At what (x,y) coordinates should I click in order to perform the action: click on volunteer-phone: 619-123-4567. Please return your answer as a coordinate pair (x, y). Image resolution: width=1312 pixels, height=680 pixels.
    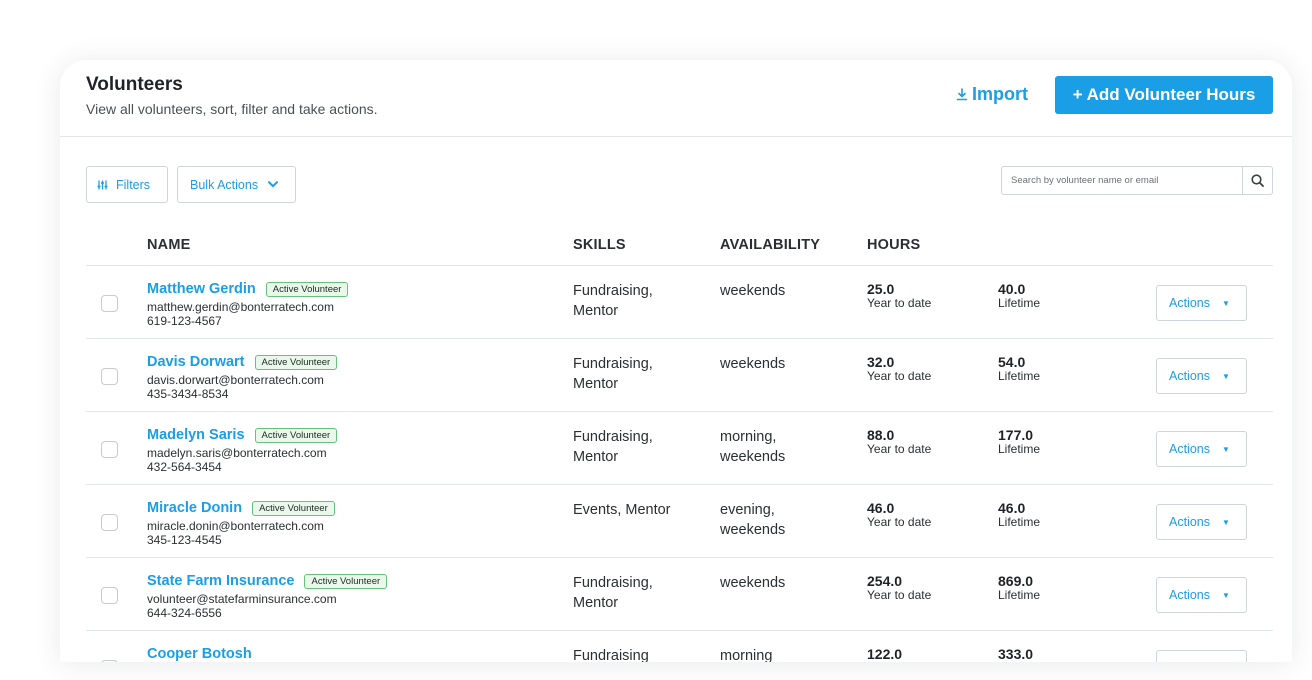
    Looking at the image, I should click on (184, 321).